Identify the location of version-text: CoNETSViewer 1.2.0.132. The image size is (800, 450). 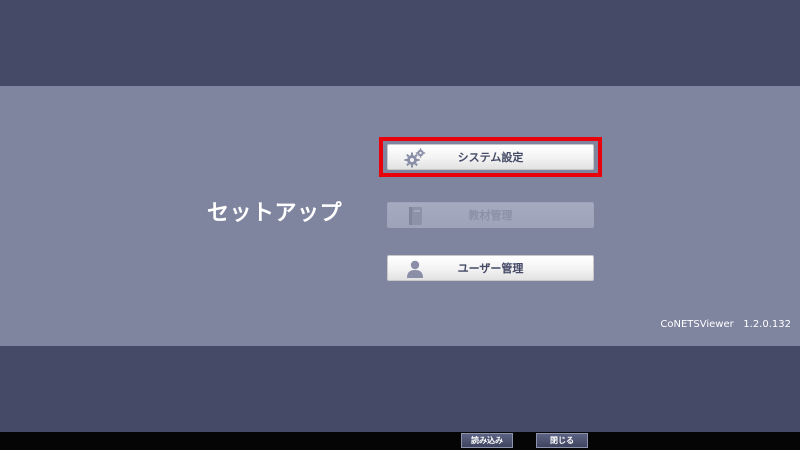
(725, 324).